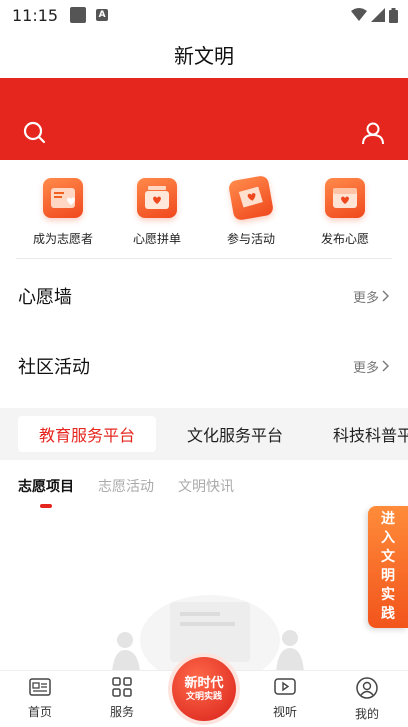 This screenshot has width=408, height=727. Describe the element at coordinates (388, 595) in the screenshot. I see `side-char: 实` at that location.